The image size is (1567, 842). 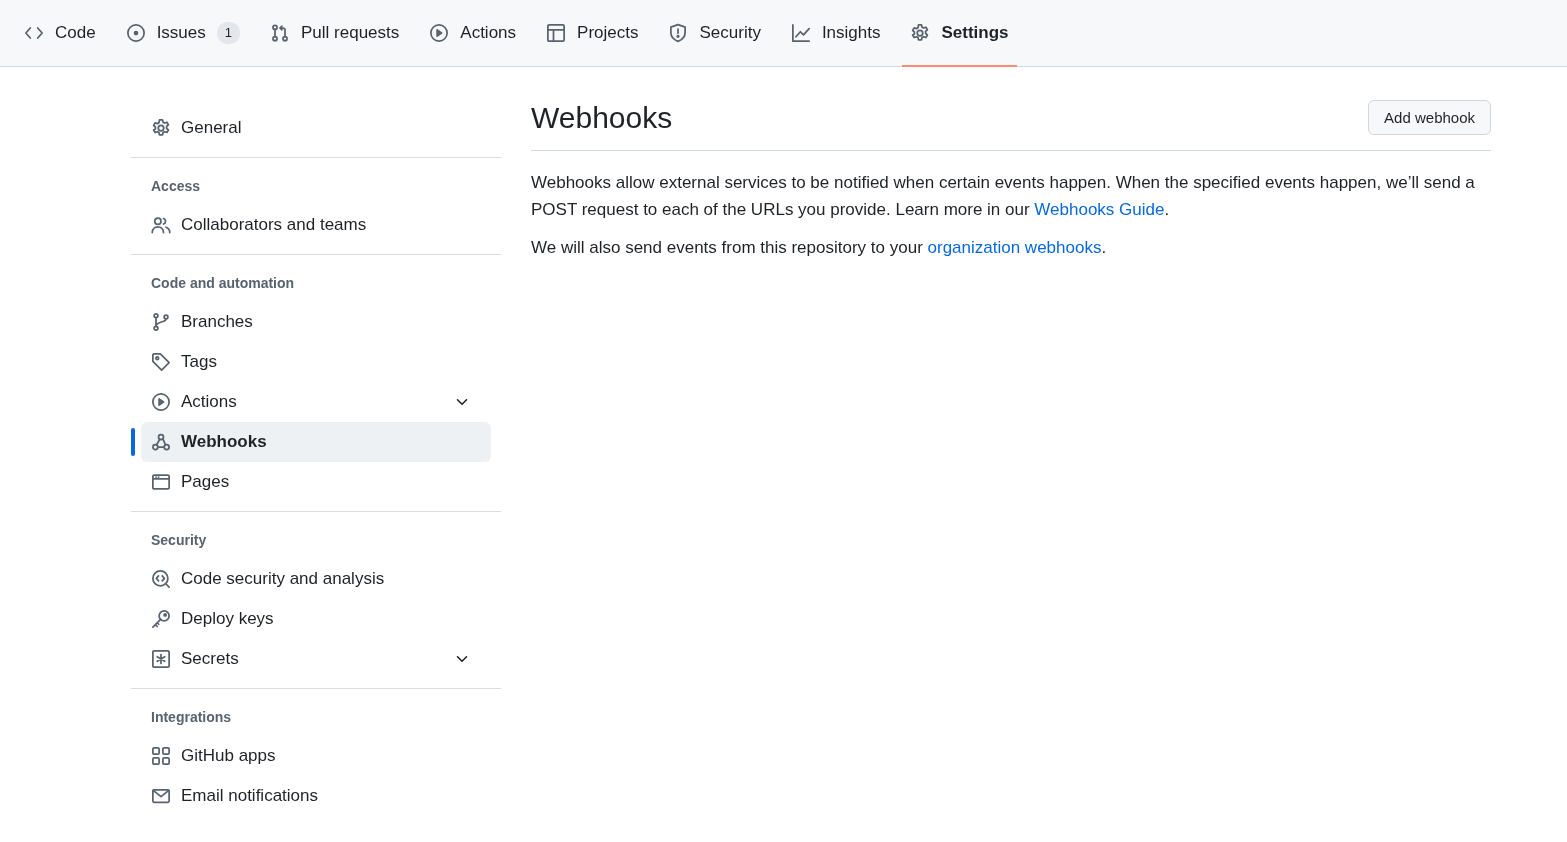 What do you see at coordinates (316, 619) in the screenshot?
I see `sidebar-item: Deploy keys` at bounding box center [316, 619].